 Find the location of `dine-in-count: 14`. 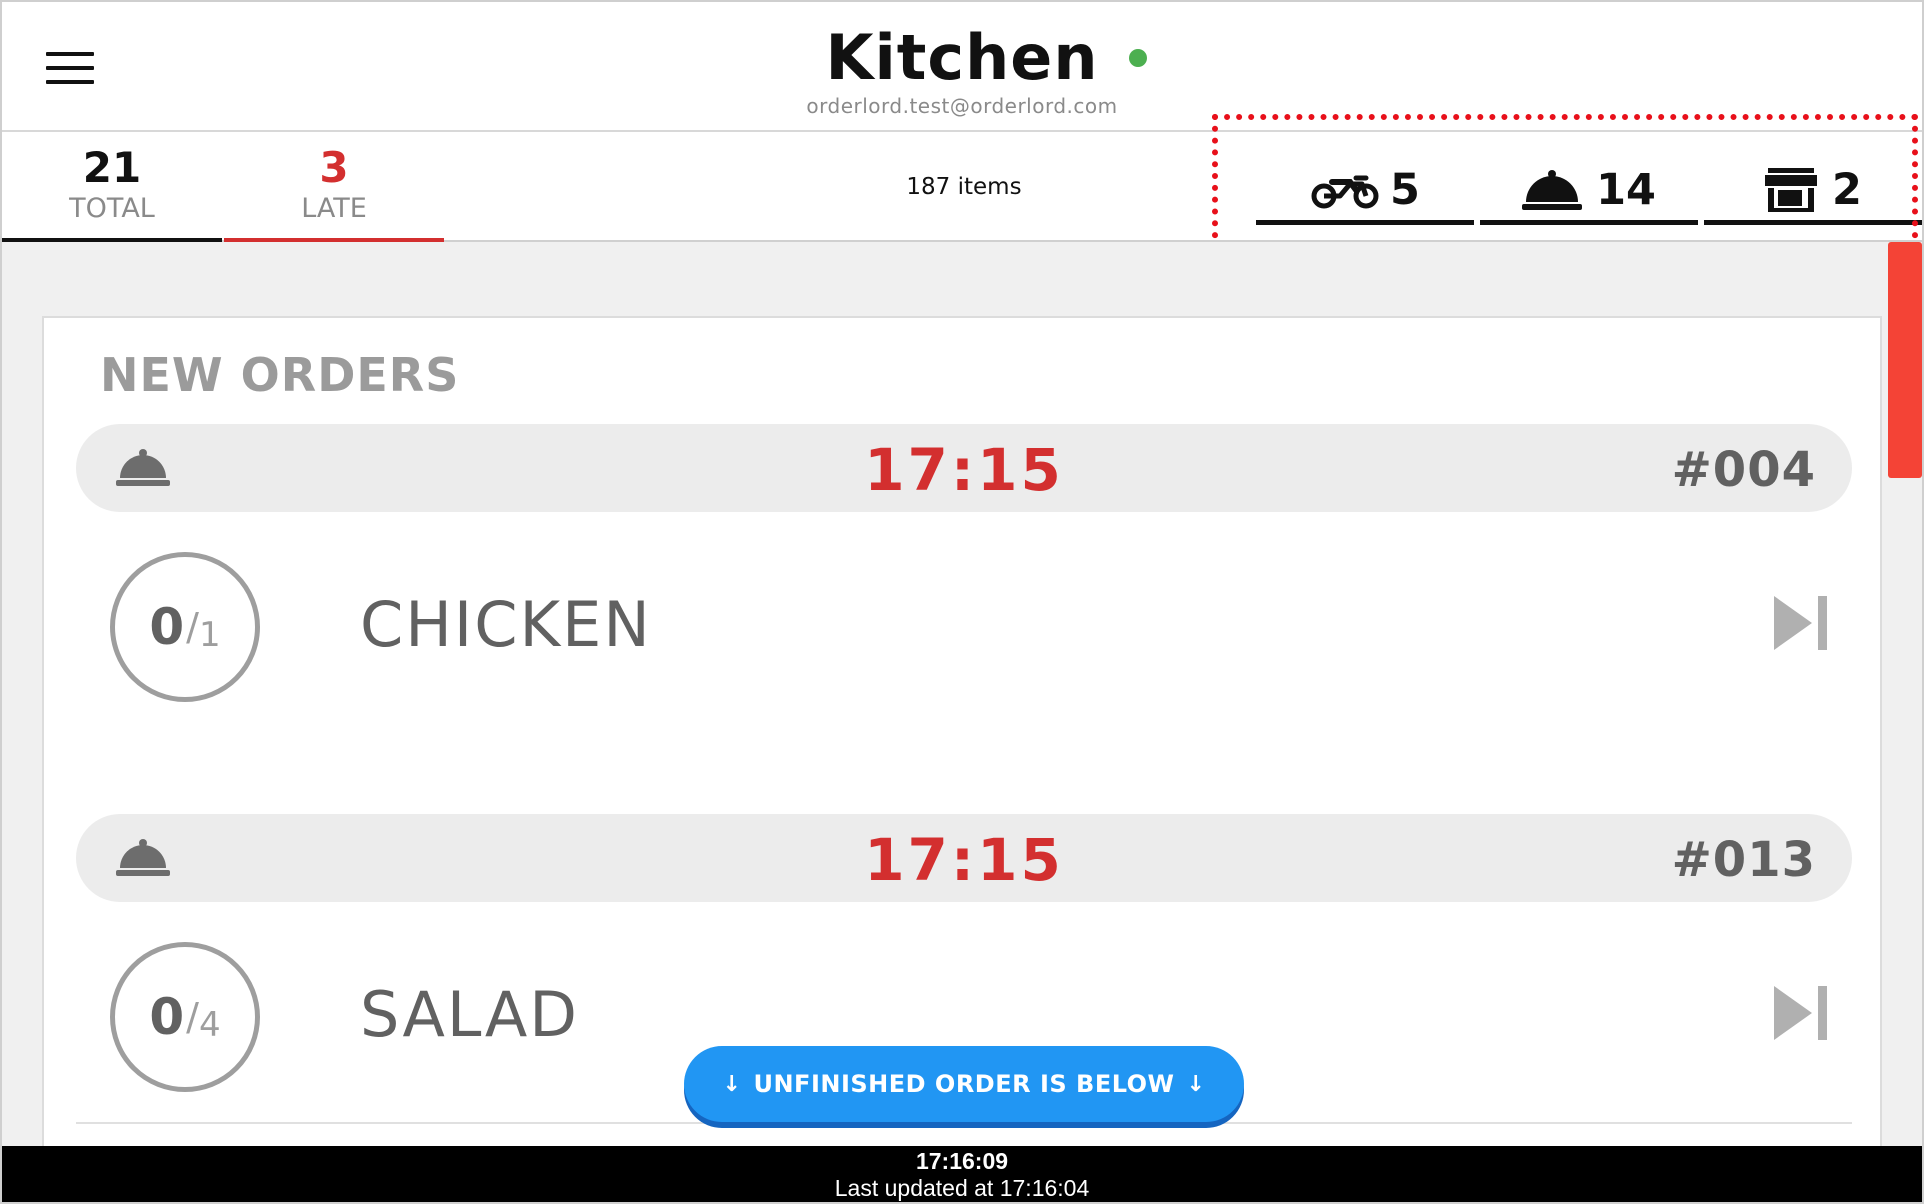

dine-in-count: 14 is located at coordinates (1626, 190).